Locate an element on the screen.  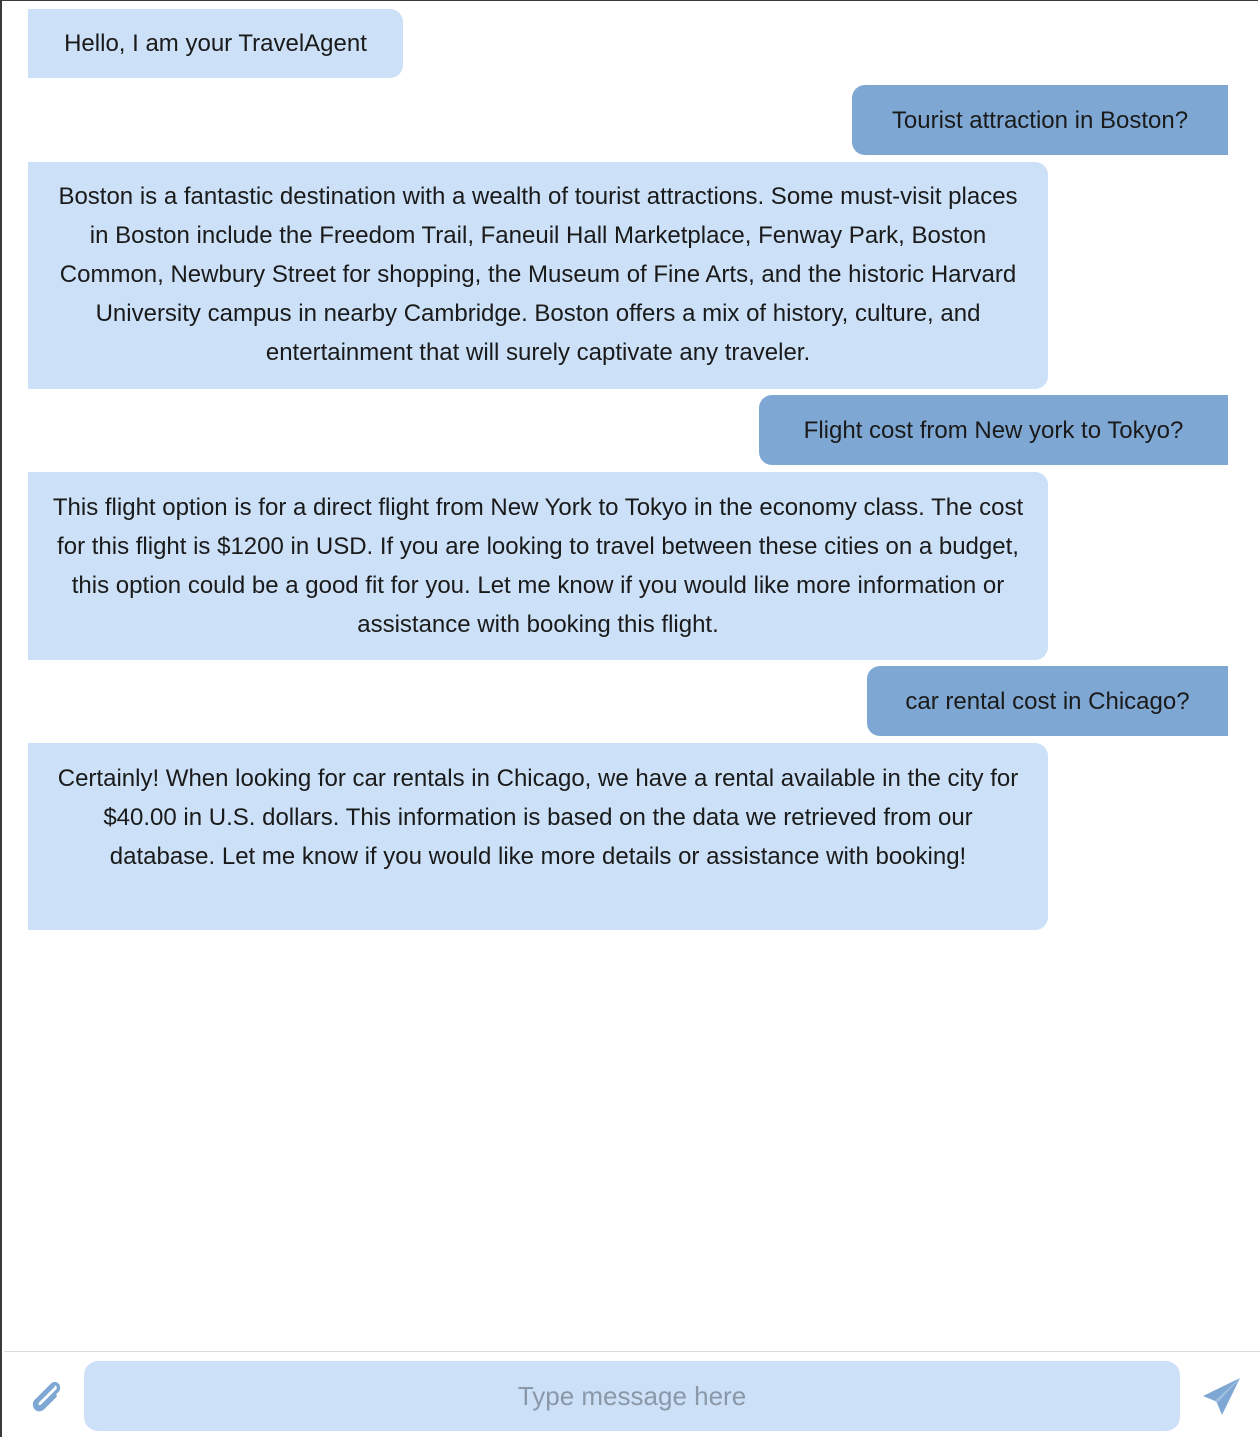
send-button is located at coordinates (1222, 1396).